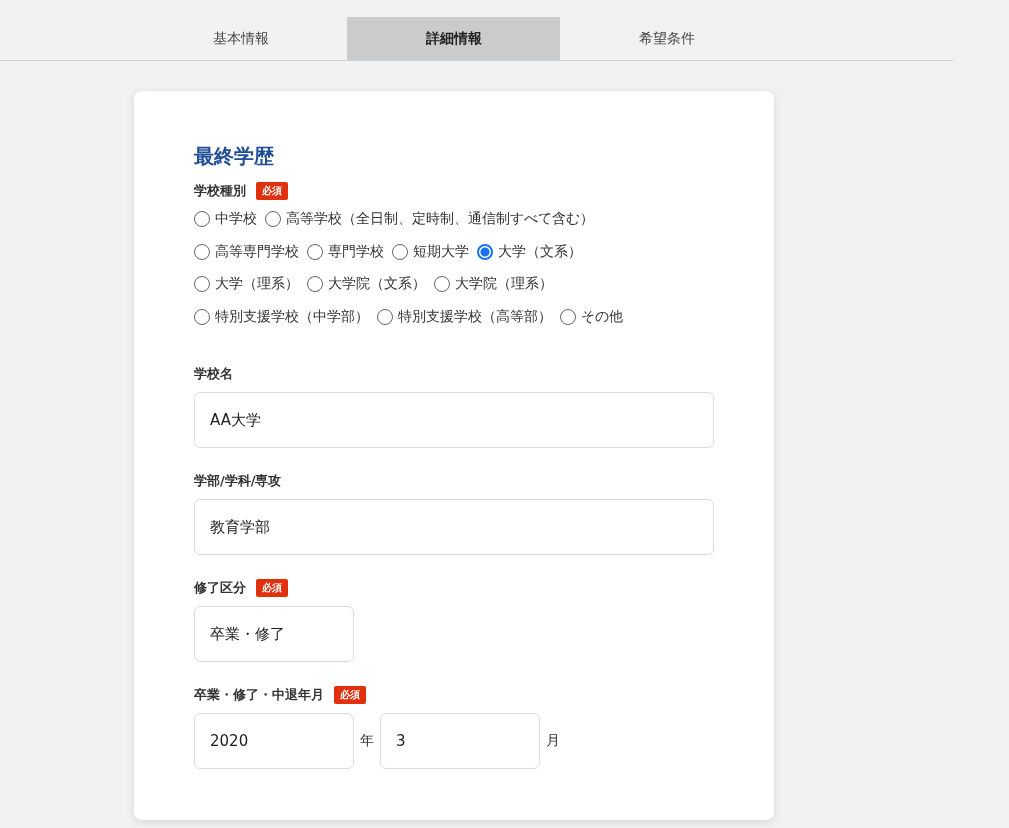 The height and width of the screenshot is (828, 1009). Describe the element at coordinates (234, 156) in the screenshot. I see `section-title: 最終学歴` at that location.